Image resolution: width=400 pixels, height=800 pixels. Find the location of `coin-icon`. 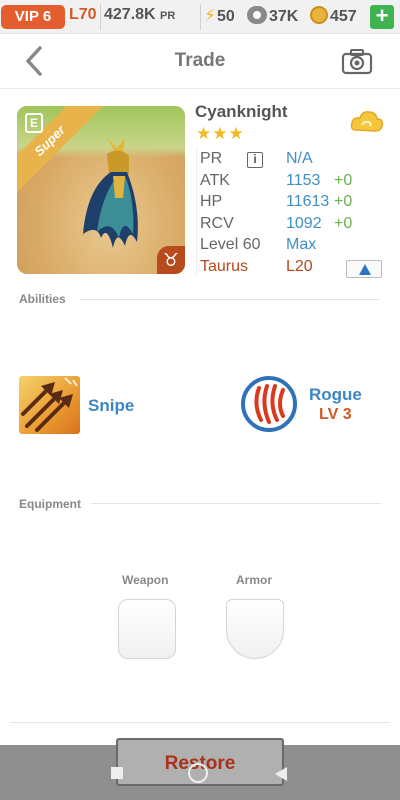

coin-icon is located at coordinates (319, 15).